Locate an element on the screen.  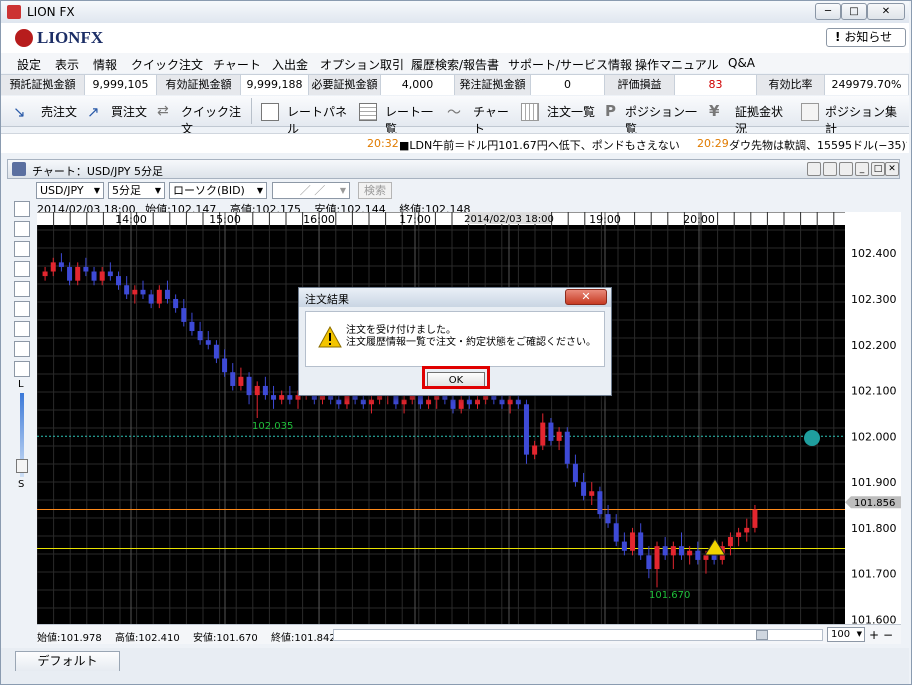
rate-panel-button: レートパネル is located at coordinates (304, 117).